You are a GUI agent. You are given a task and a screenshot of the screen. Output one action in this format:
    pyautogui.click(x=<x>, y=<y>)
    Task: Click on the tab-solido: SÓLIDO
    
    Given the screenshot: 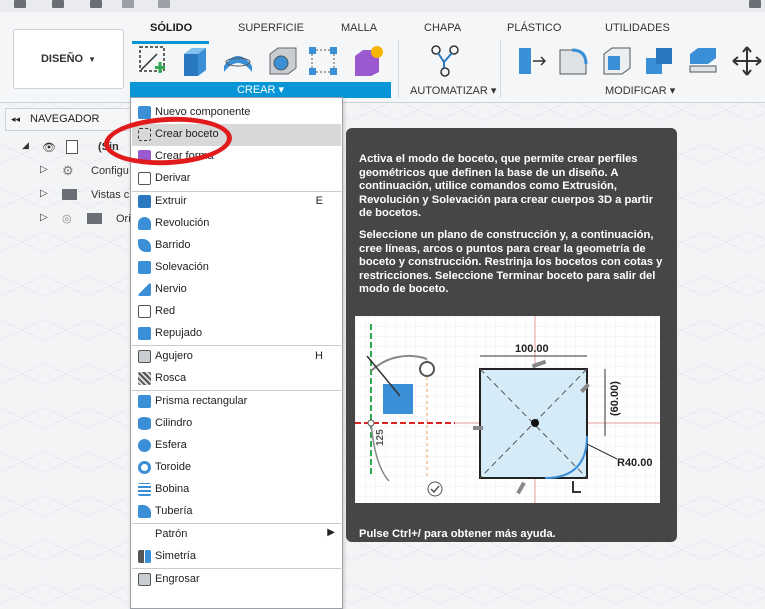 What is the action you would take?
    pyautogui.click(x=171, y=28)
    